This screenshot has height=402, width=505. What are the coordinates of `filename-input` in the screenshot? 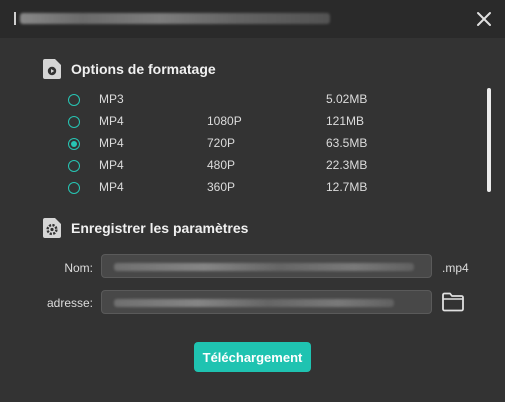 It's located at (266, 266).